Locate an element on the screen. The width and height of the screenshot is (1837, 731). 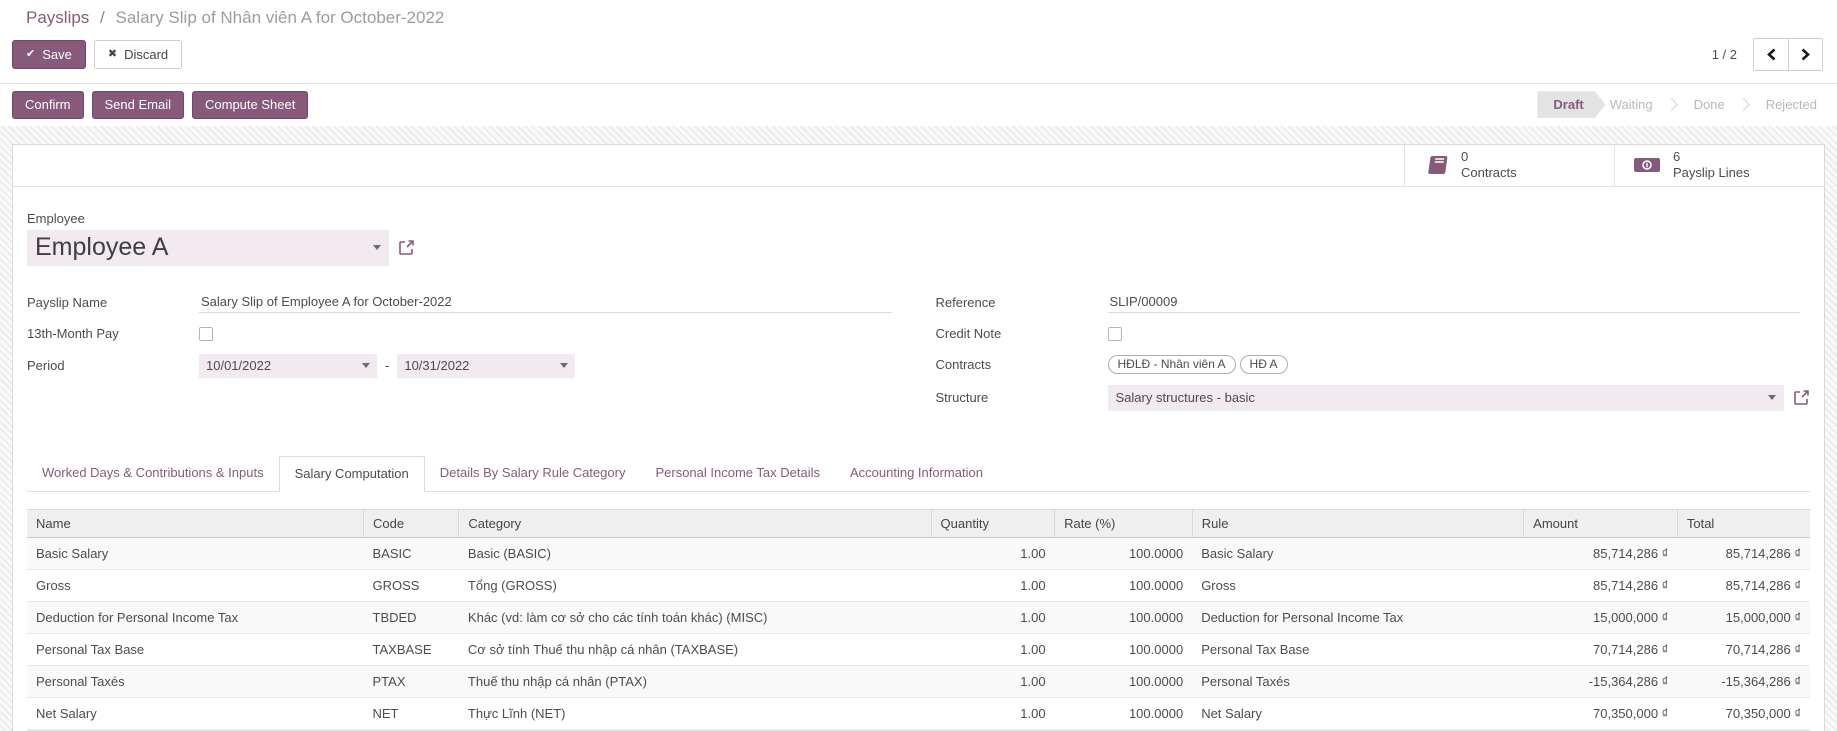
period-from-value: 10/01/2022 is located at coordinates (239, 366).